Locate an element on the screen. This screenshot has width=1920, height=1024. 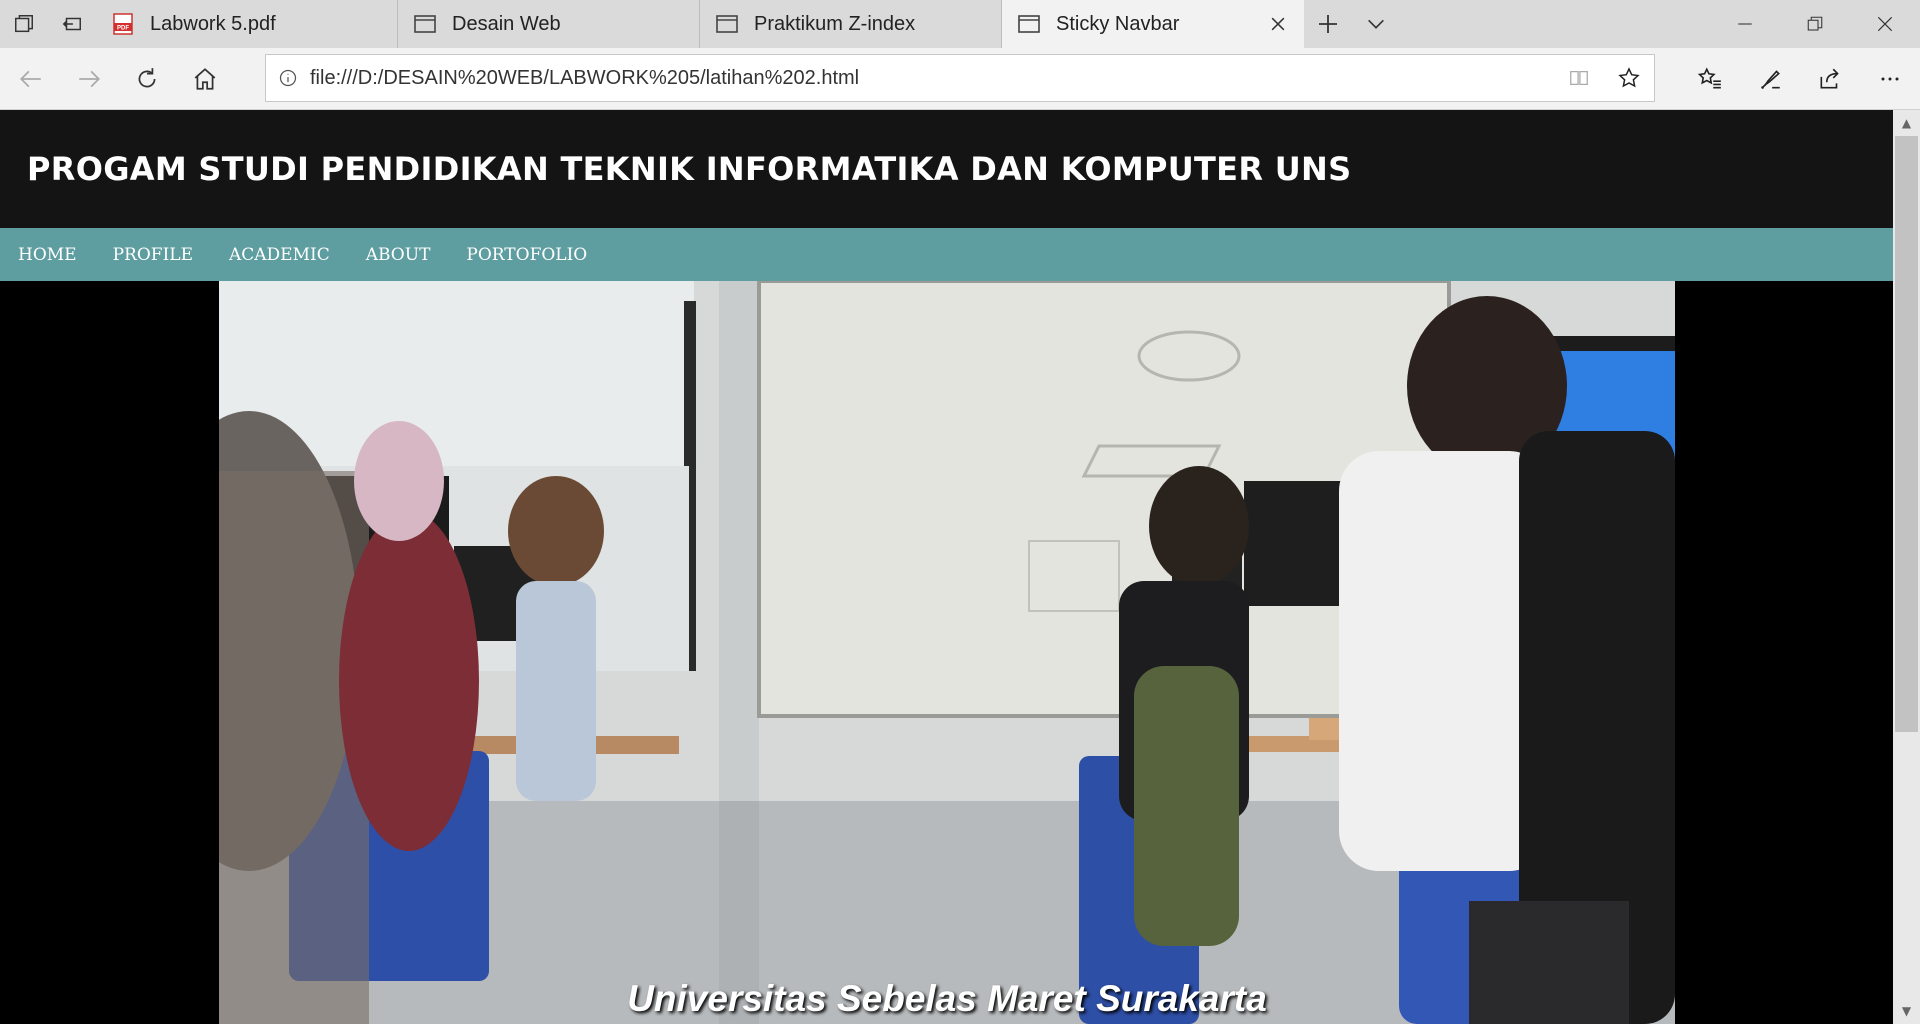
sticky-navbar: HOME PROFILE ACADEMIC ABOUT PORTOFOLIO is located at coordinates (946, 254).